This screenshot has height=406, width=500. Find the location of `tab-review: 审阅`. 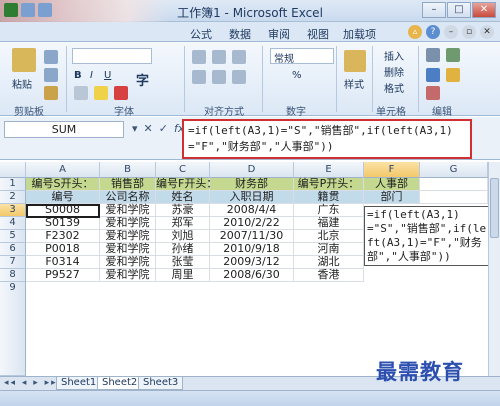

tab-review: 审阅 is located at coordinates (279, 34).